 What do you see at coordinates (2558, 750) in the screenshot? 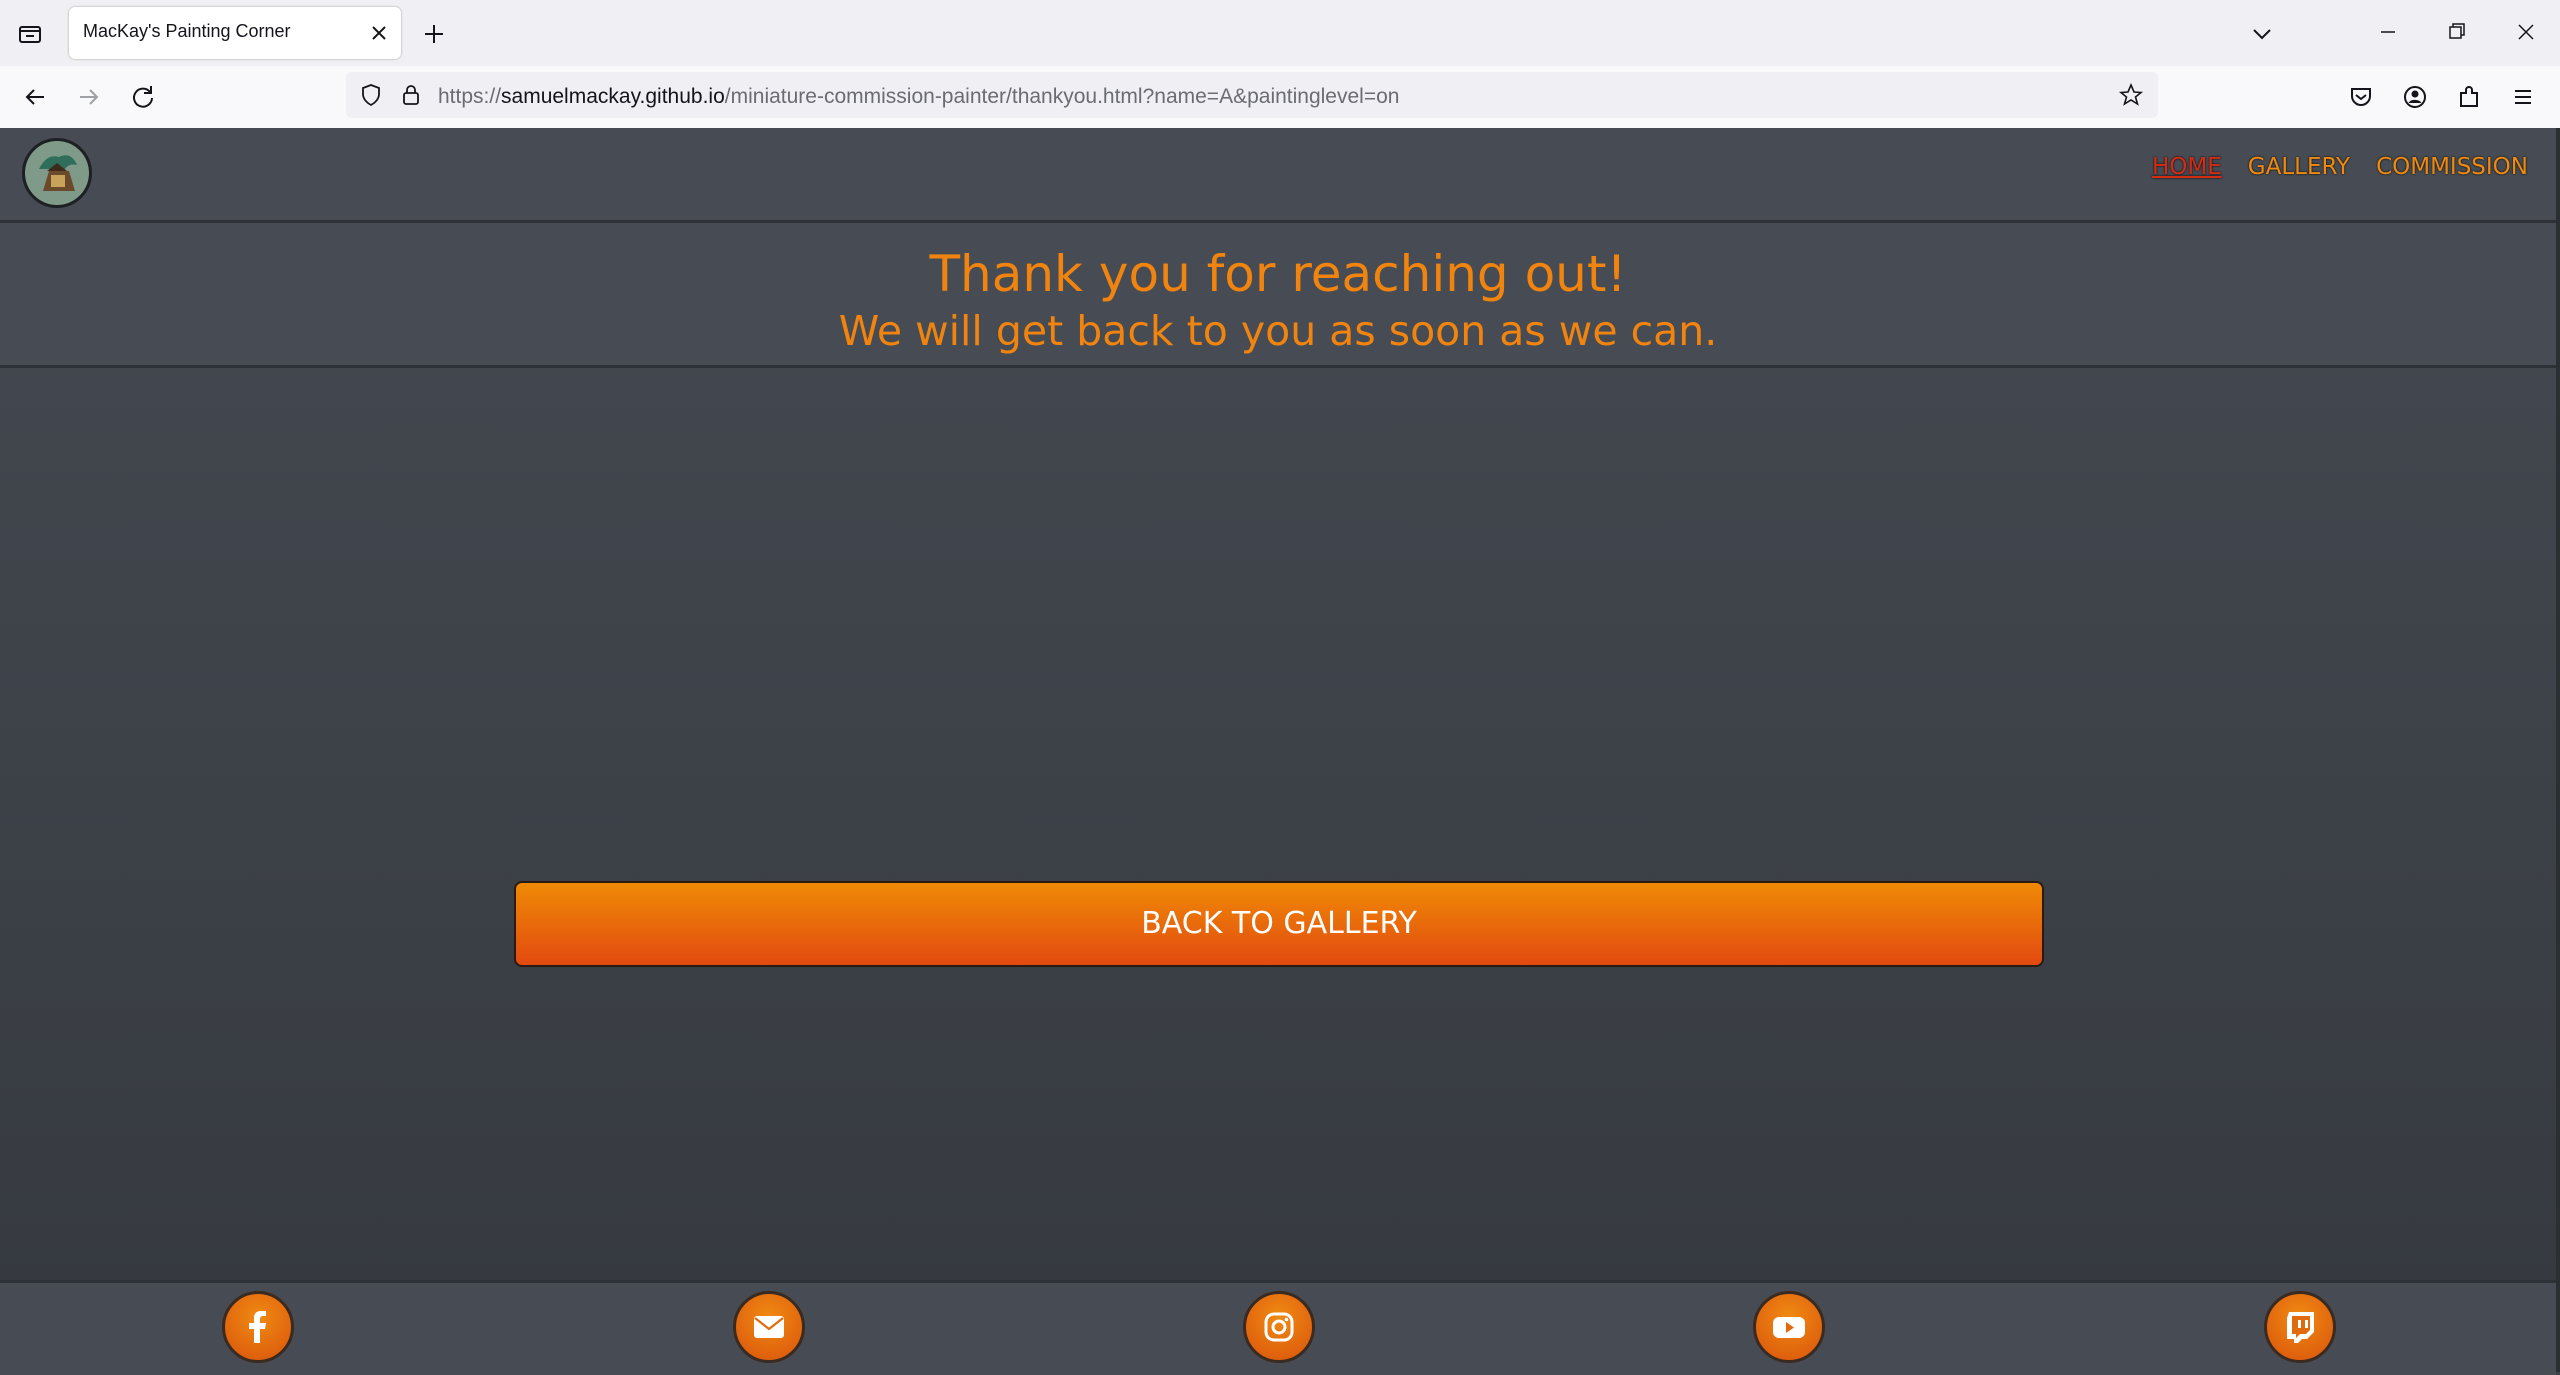
I see `page-scrollbar` at bounding box center [2558, 750].